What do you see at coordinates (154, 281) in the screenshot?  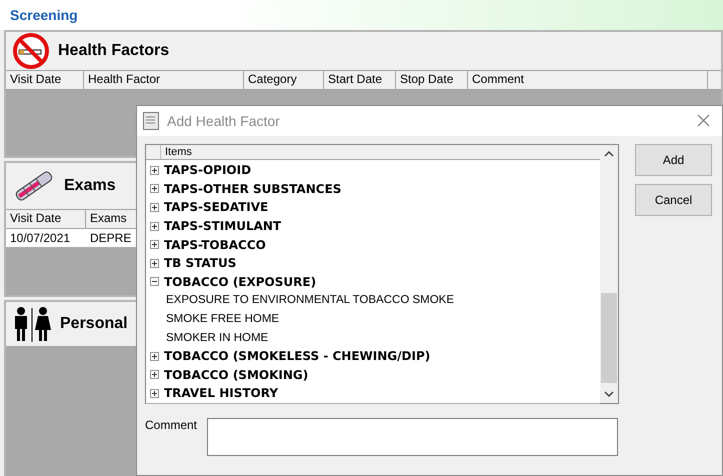 I see `collapse-icon` at bounding box center [154, 281].